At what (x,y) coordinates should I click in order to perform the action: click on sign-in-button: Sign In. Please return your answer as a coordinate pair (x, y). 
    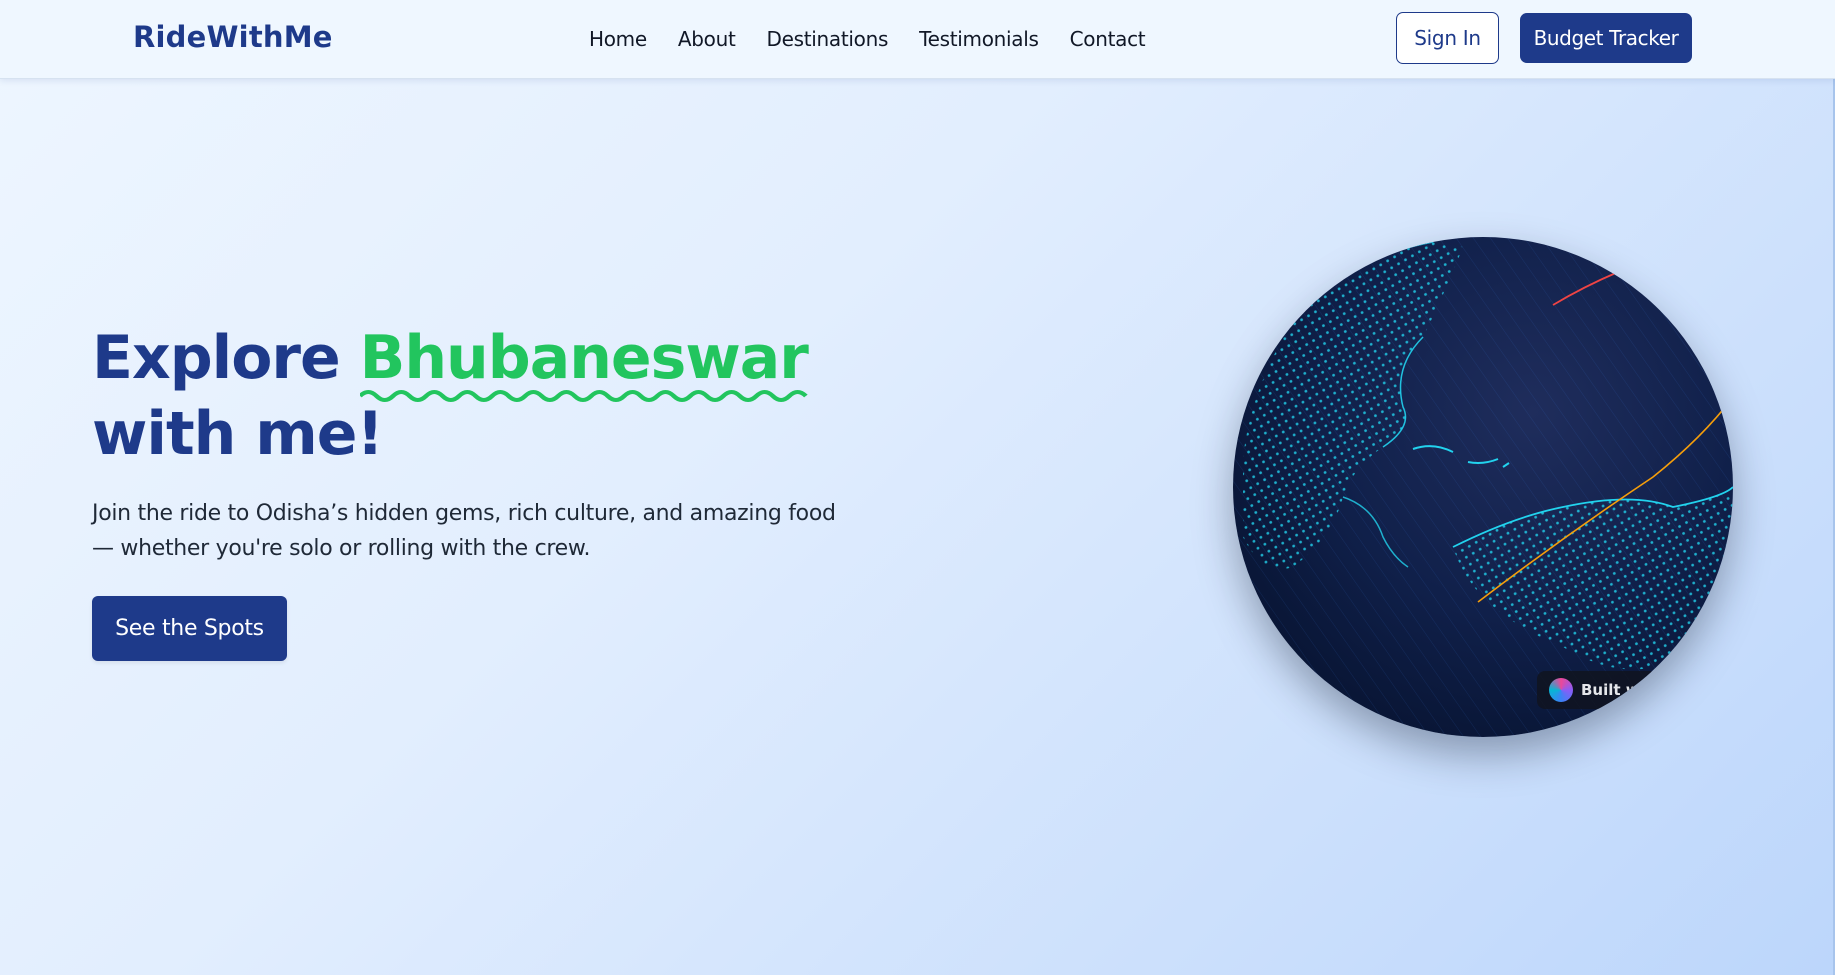
    Looking at the image, I should click on (1447, 38).